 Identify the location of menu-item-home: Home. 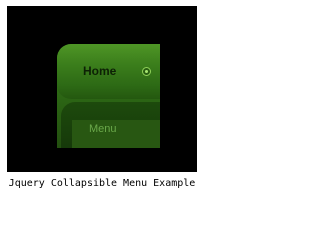
(108, 71).